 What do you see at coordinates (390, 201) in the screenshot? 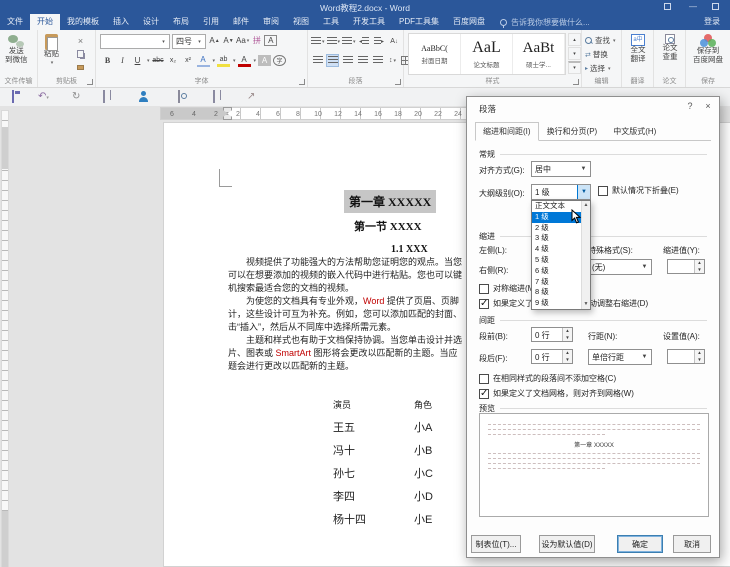
I see `chapter-heading: 第一章 XXXXX` at bounding box center [390, 201].